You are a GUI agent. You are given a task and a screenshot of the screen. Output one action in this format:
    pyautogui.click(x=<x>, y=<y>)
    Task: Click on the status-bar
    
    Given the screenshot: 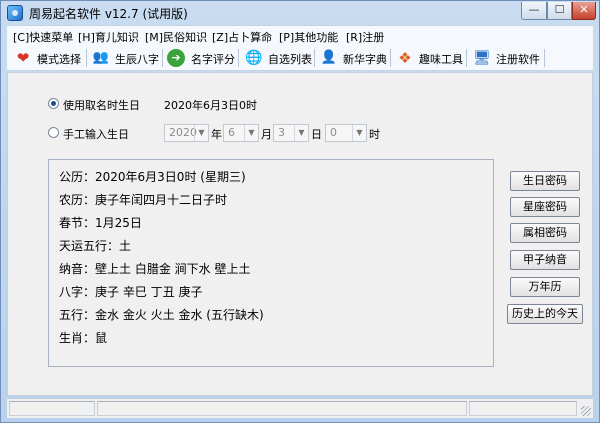 What is the action you would take?
    pyautogui.click(x=300, y=408)
    